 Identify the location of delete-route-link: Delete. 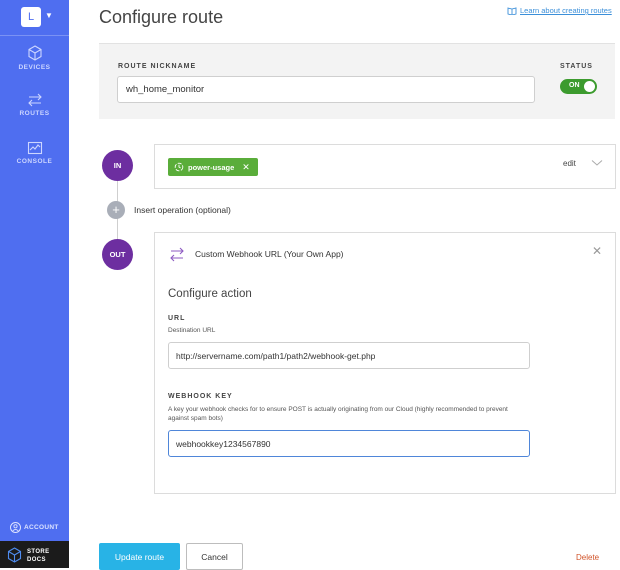
(587, 557).